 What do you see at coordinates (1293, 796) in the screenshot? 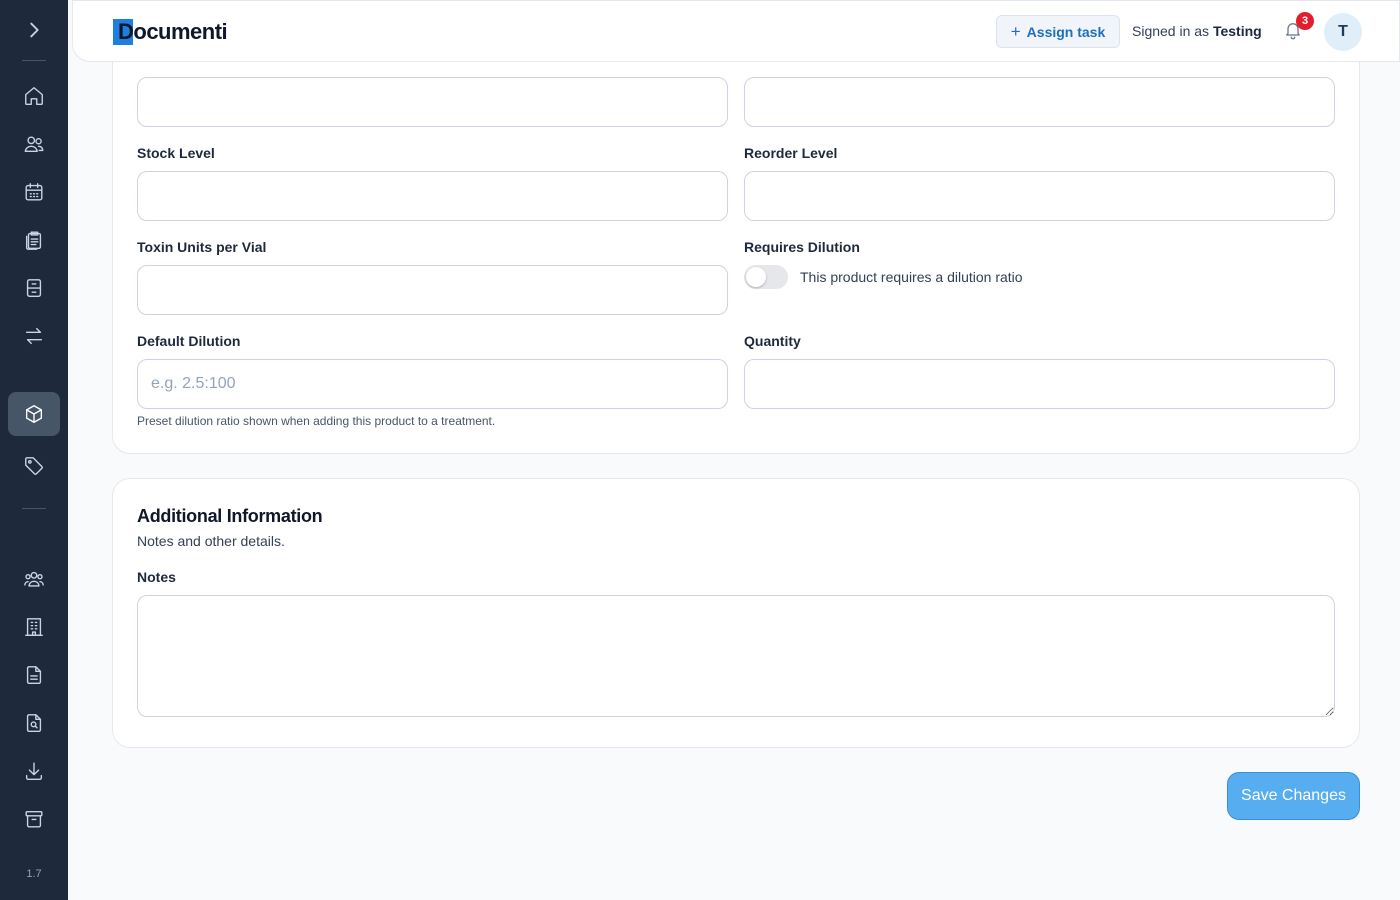
I see `save-changes-button: Save Changes` at bounding box center [1293, 796].